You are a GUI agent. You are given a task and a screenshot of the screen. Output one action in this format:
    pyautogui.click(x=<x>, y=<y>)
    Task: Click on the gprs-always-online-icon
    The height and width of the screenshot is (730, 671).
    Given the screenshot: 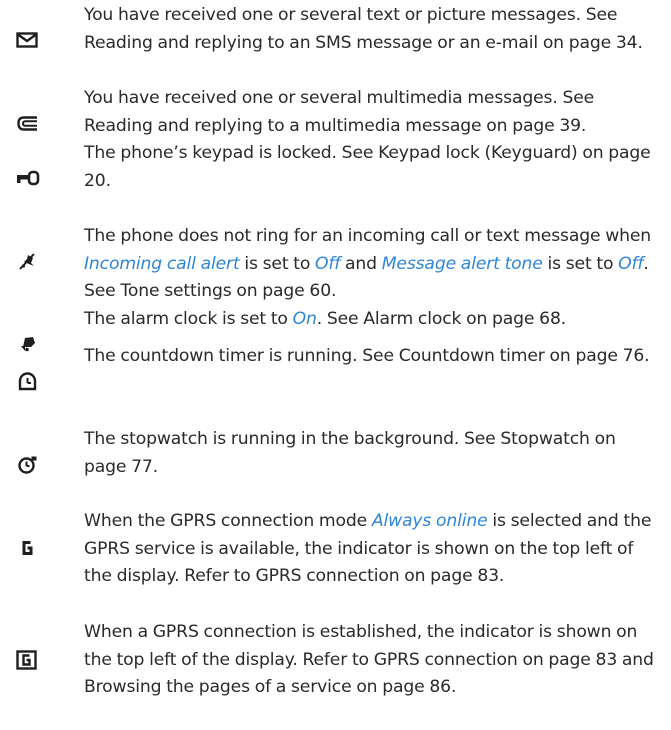 What is the action you would take?
    pyautogui.click(x=28, y=548)
    